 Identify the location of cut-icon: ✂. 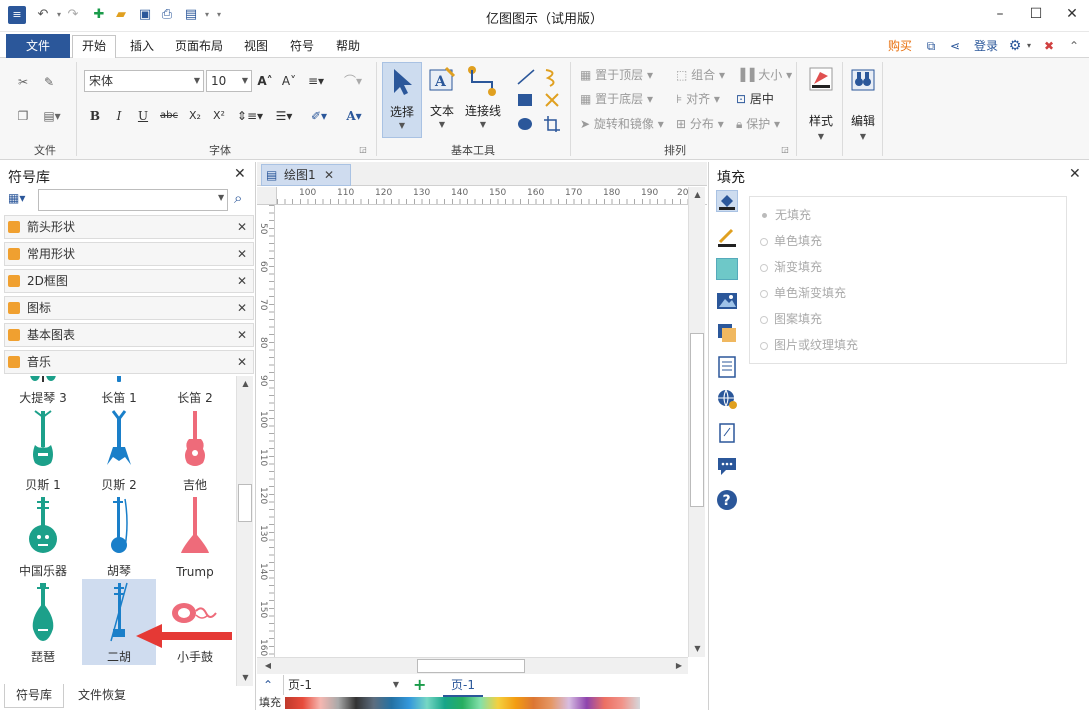
(23, 82).